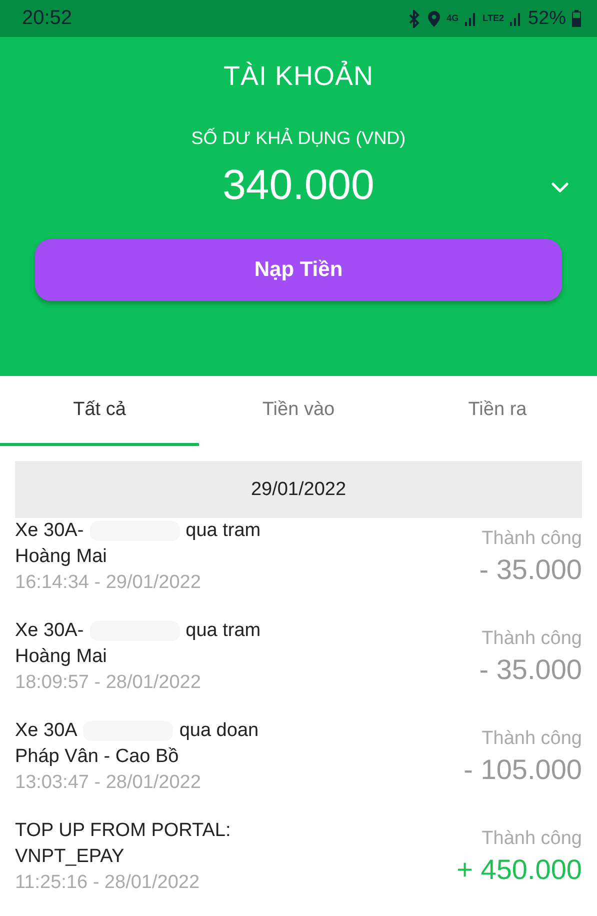 This screenshot has height=916, width=597. Describe the element at coordinates (298, 270) in the screenshot. I see `top-up-button: Nạp Tiền` at that location.